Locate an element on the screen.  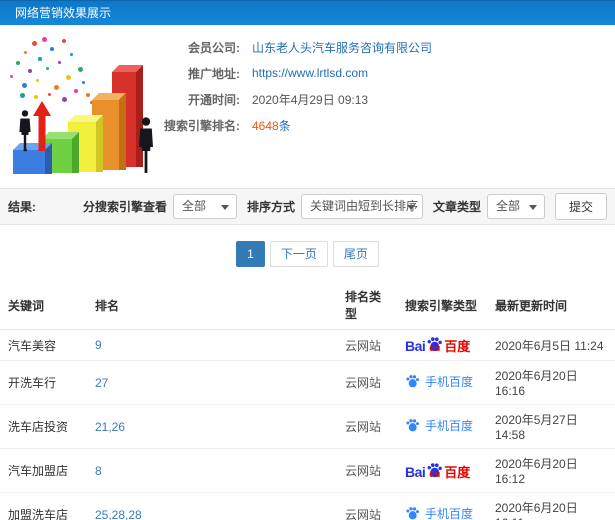
keyword-cell: 加盟洗车店 is located at coordinates (43, 506).